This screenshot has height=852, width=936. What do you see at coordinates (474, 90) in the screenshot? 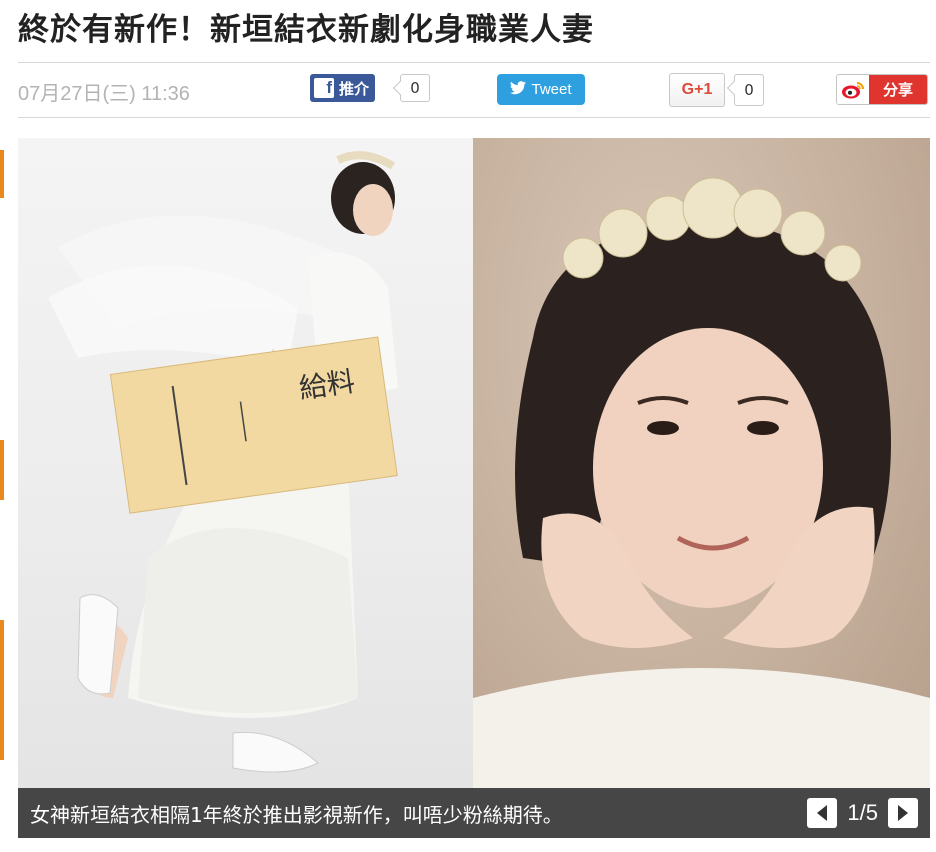
I see `article-meta-bar: 07月27日(三) 11:36 f 推介 0 Tweet G+1 0 分享` at bounding box center [474, 90].